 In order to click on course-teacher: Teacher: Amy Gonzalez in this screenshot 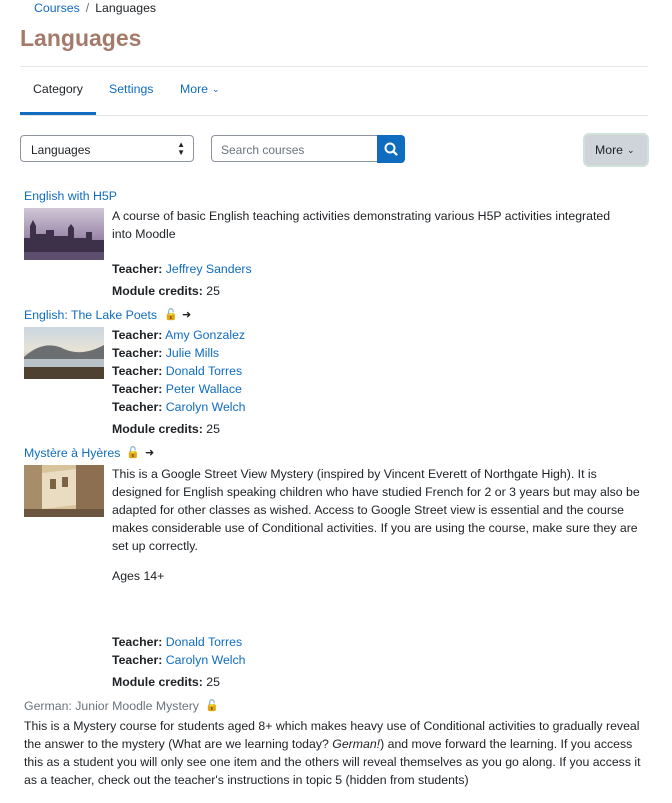, I will do `click(178, 335)`.